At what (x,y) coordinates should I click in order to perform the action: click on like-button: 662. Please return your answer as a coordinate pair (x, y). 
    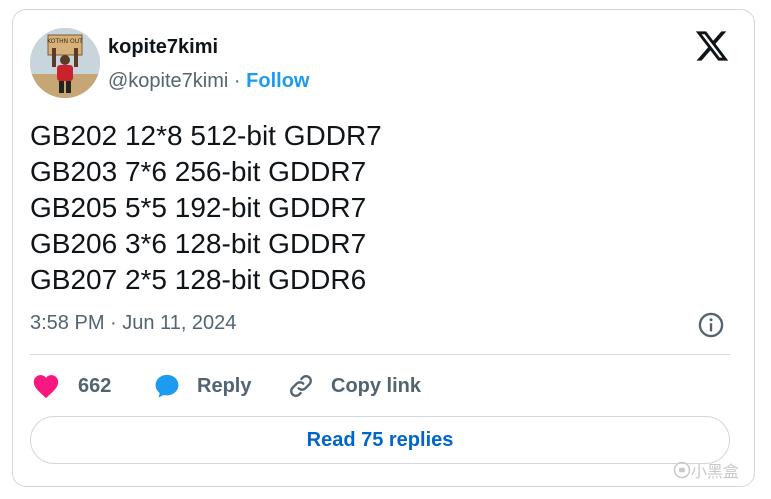
    Looking at the image, I should click on (71, 386).